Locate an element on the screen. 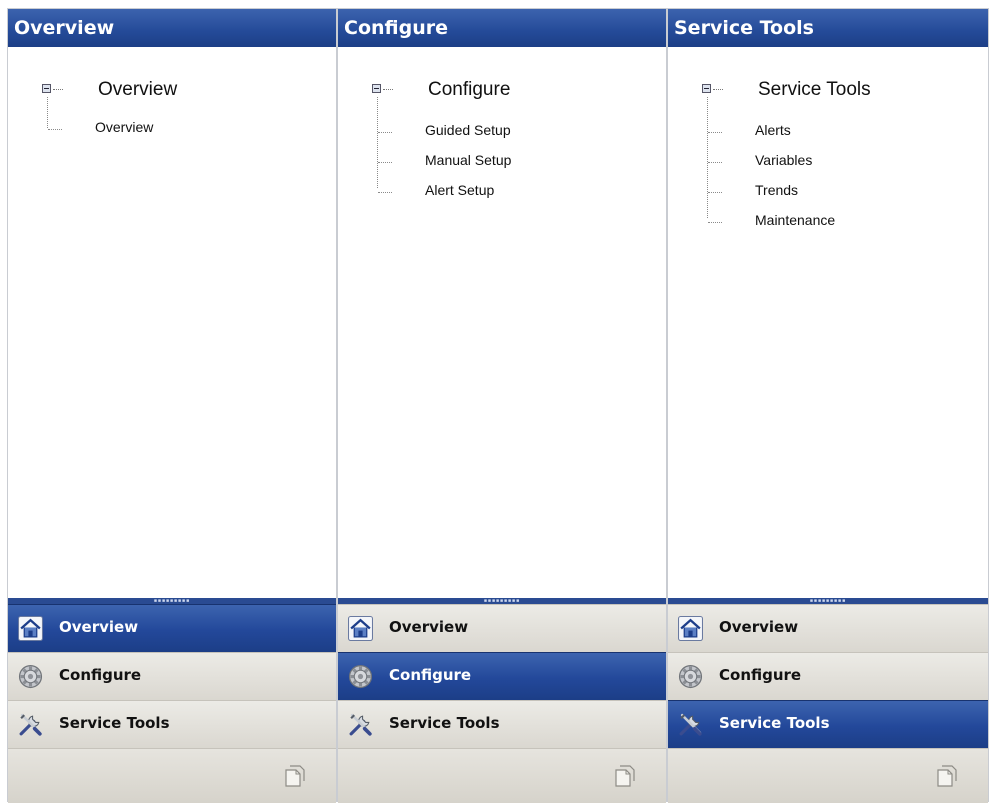 The width and height of the screenshot is (992, 804). tree-item-label: Alerts is located at coordinates (773, 130).